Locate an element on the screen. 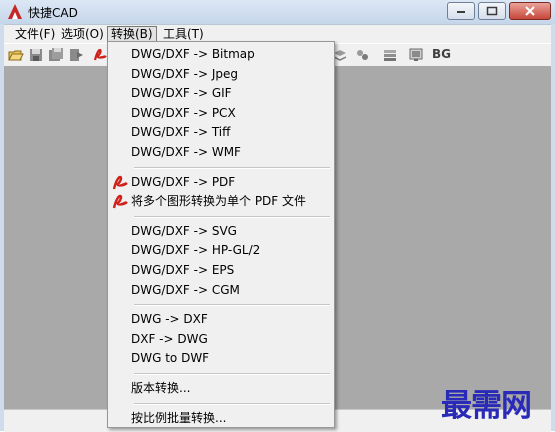 This screenshot has height=432, width=555. menu-item: DWG/DXF -> PCX is located at coordinates (221, 113).